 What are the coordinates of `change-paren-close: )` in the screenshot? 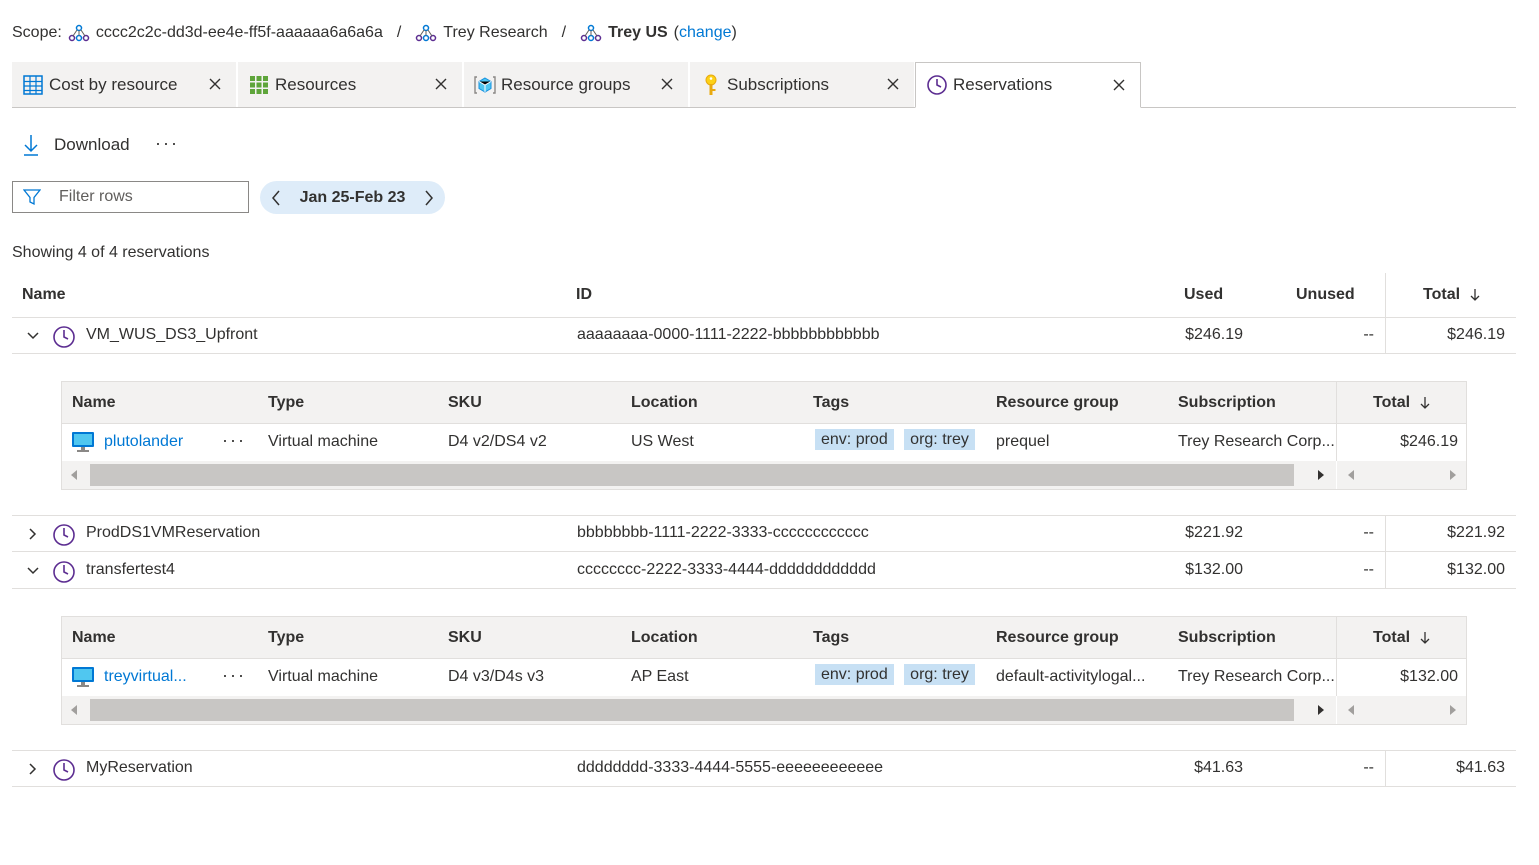 It's located at (734, 32).